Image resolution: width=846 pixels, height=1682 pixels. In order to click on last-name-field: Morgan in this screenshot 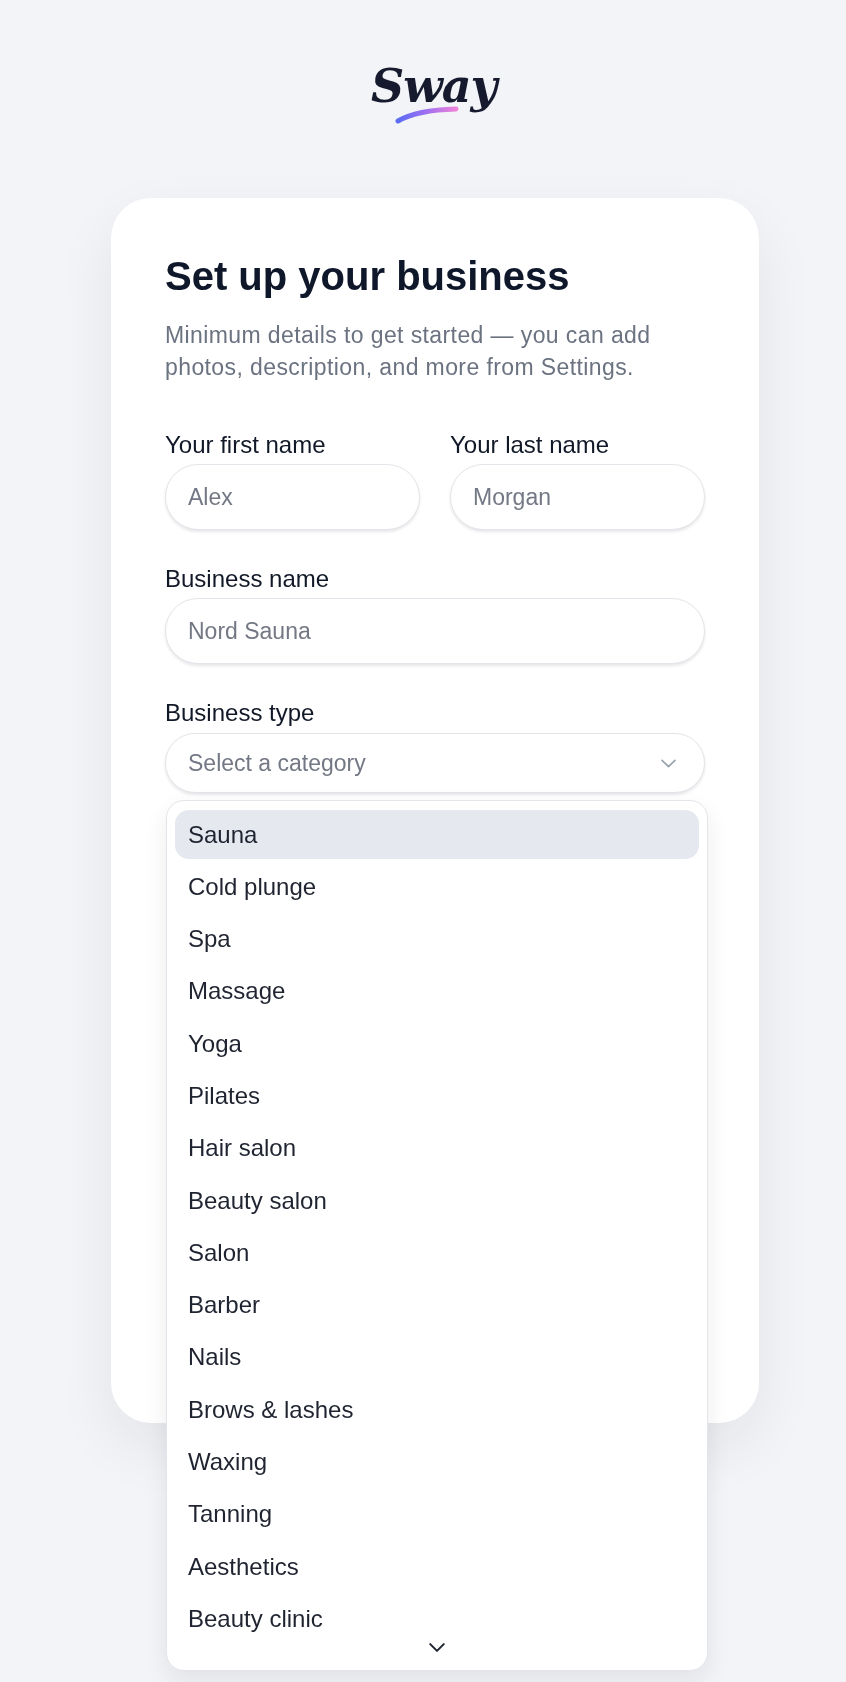, I will do `click(577, 497)`.